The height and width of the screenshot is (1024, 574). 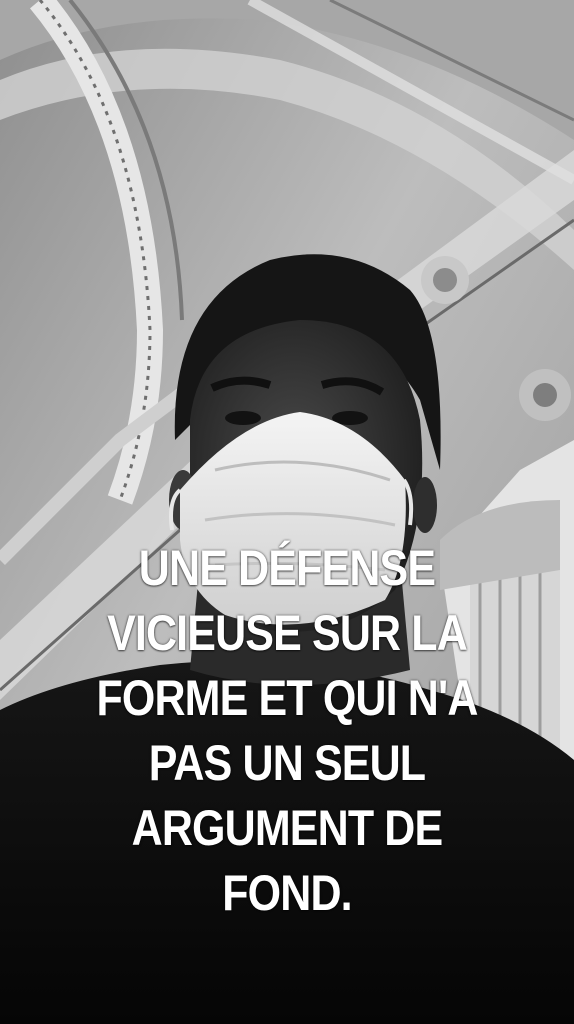 What do you see at coordinates (287, 633) in the screenshot?
I see `caption-line: VICIEUSE SUR LA` at bounding box center [287, 633].